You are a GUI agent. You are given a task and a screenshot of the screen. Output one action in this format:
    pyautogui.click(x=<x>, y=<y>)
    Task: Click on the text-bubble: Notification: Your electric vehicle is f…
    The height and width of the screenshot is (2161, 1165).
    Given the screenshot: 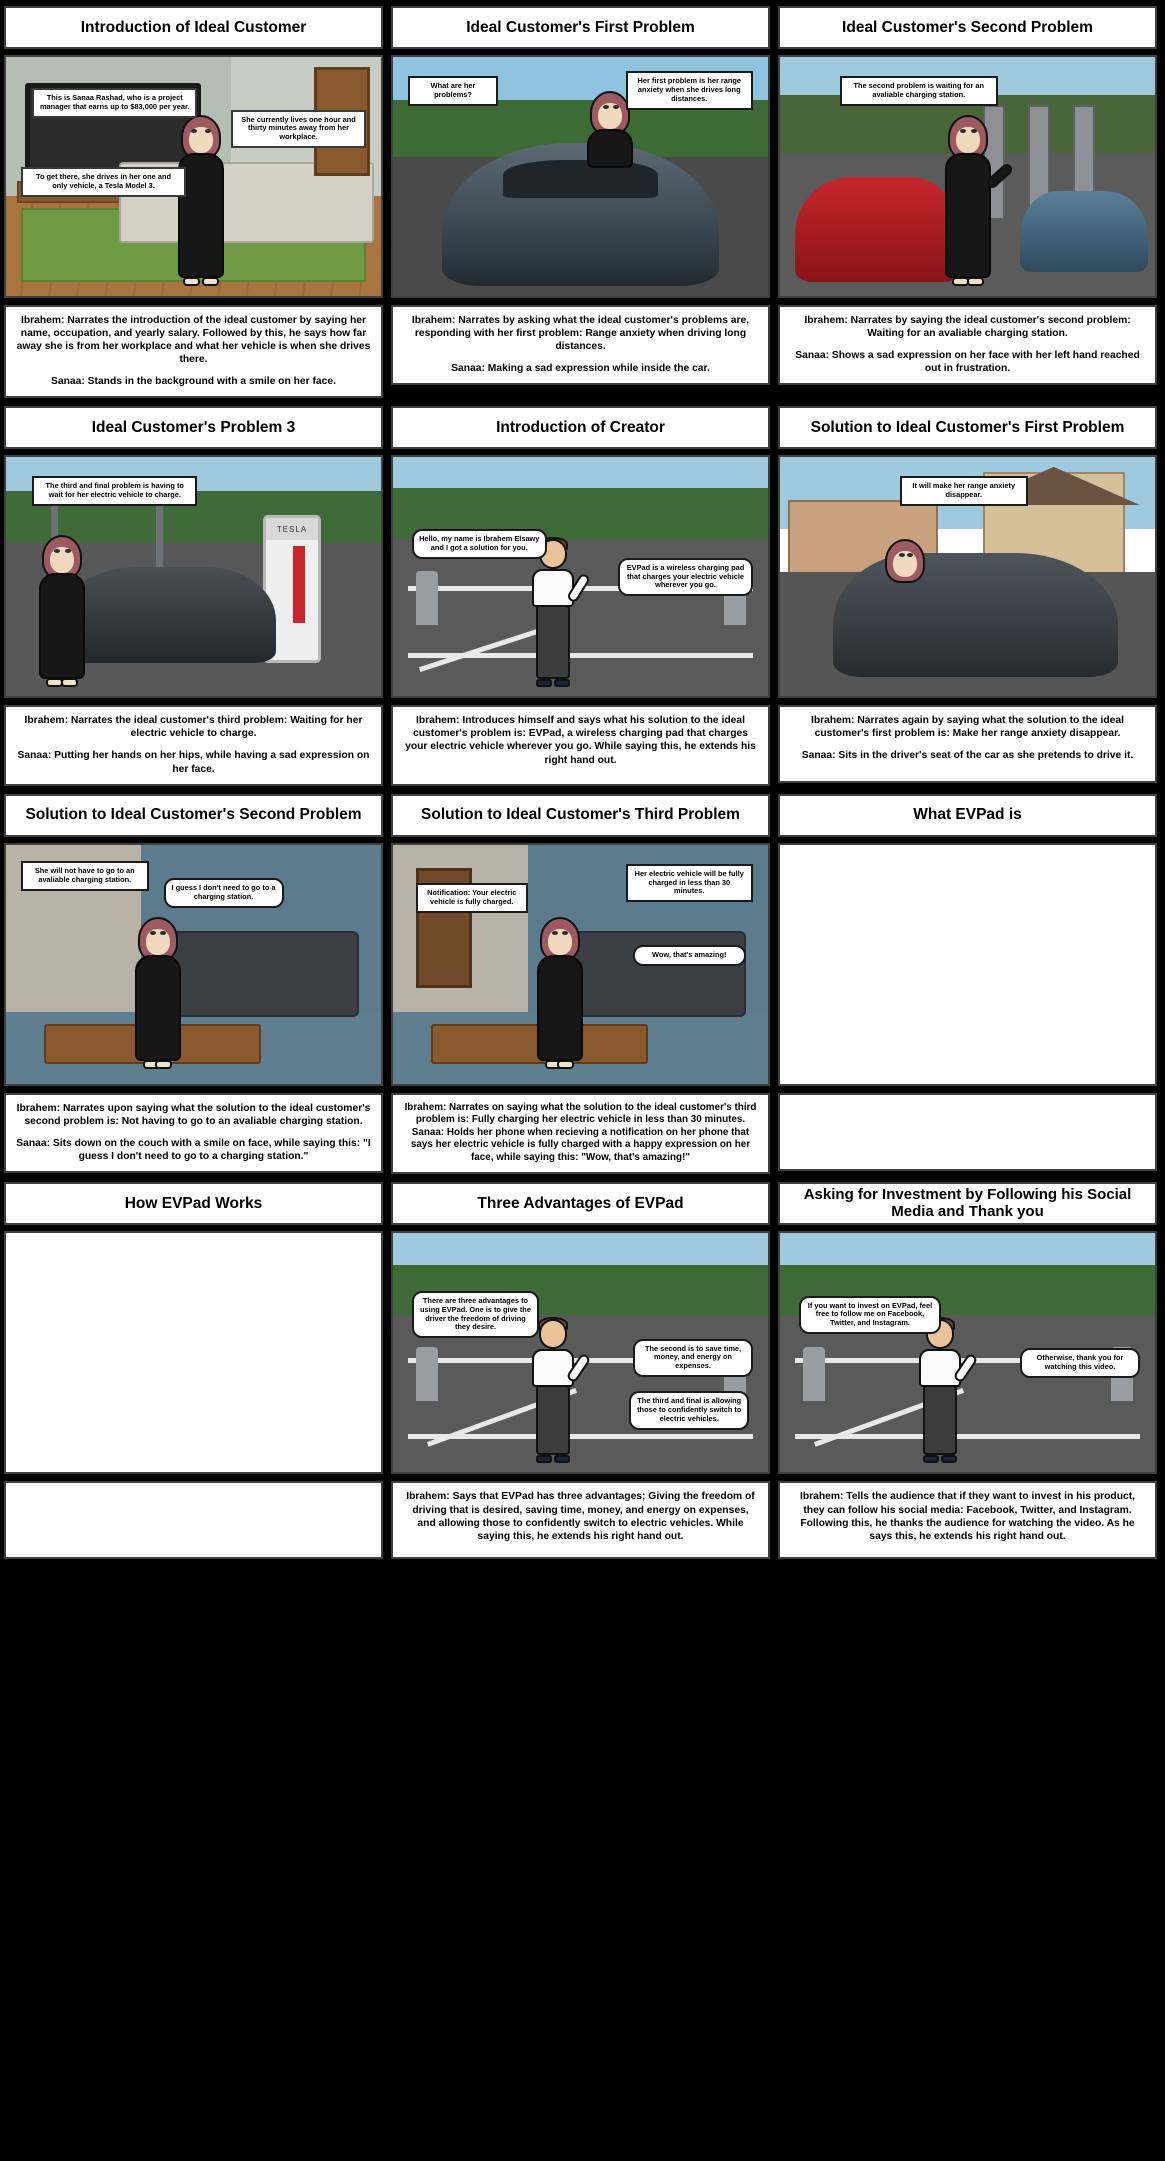 What is the action you would take?
    pyautogui.click(x=471, y=897)
    